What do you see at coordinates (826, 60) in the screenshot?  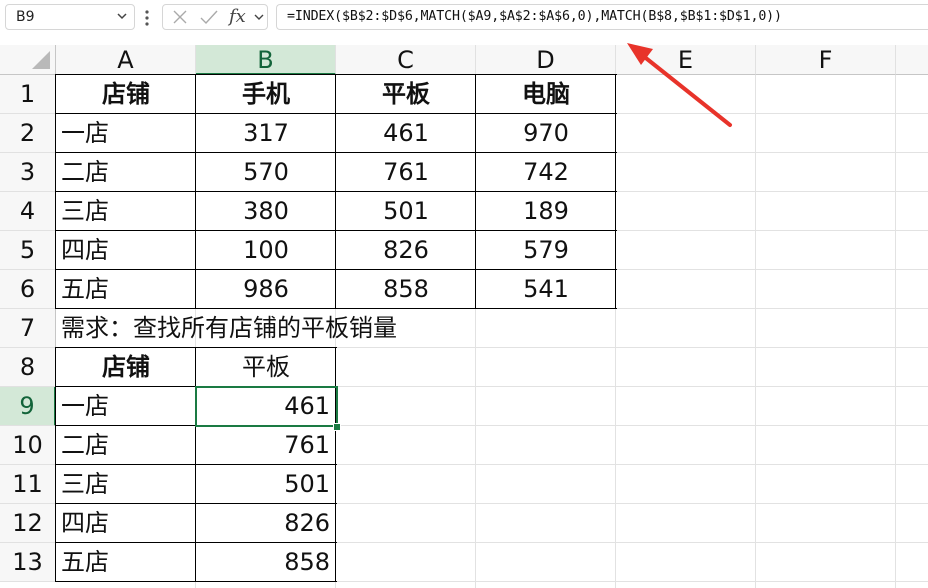 I see `column-header-f: F` at bounding box center [826, 60].